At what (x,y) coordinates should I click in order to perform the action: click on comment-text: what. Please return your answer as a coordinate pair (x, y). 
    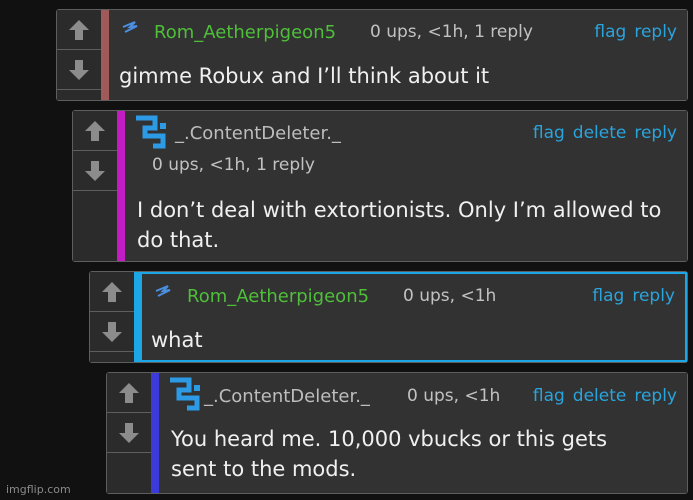
    Looking at the image, I should click on (177, 340).